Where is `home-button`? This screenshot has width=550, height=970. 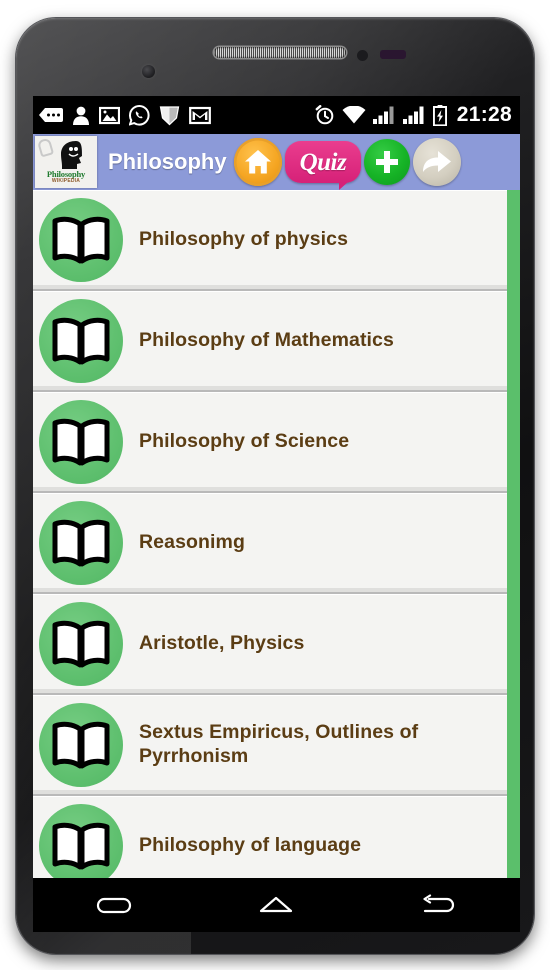
home-button is located at coordinates (257, 162).